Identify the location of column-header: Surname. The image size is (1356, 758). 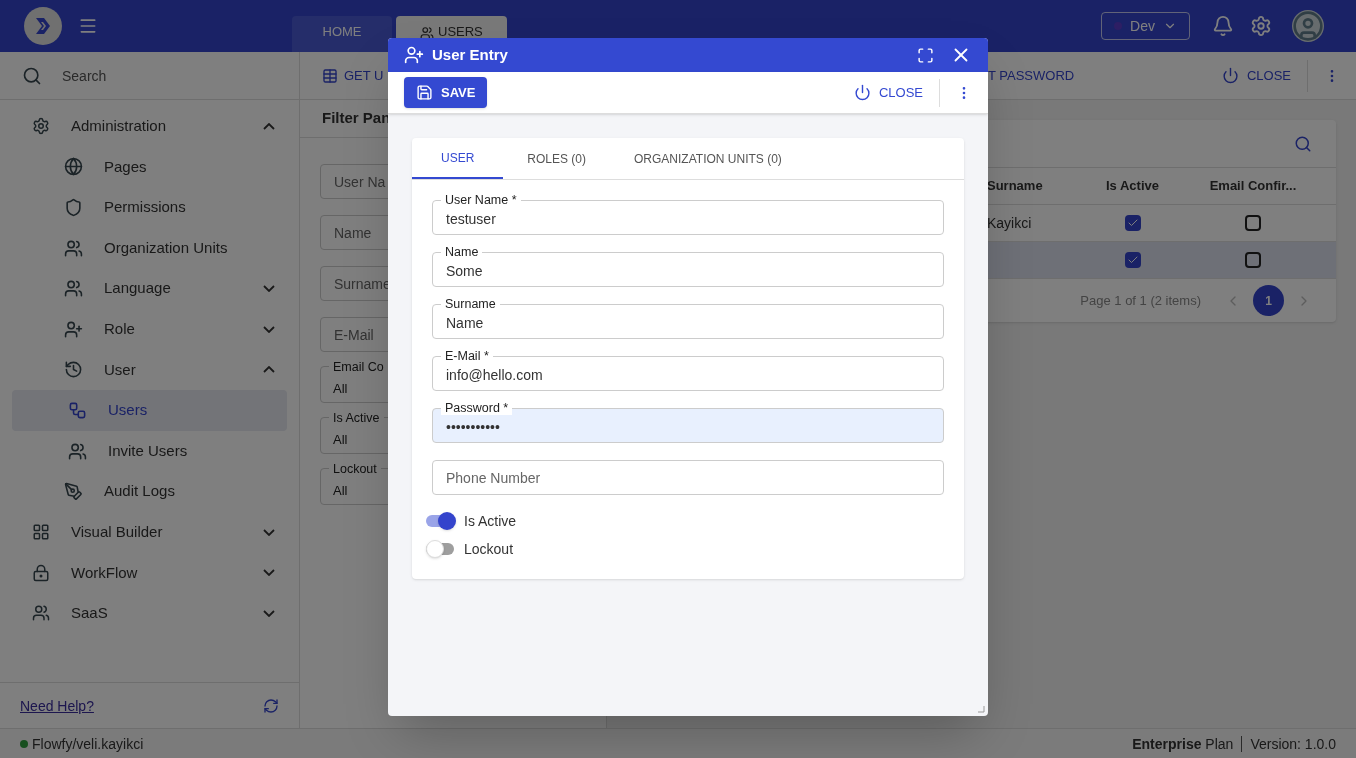
(1015, 186).